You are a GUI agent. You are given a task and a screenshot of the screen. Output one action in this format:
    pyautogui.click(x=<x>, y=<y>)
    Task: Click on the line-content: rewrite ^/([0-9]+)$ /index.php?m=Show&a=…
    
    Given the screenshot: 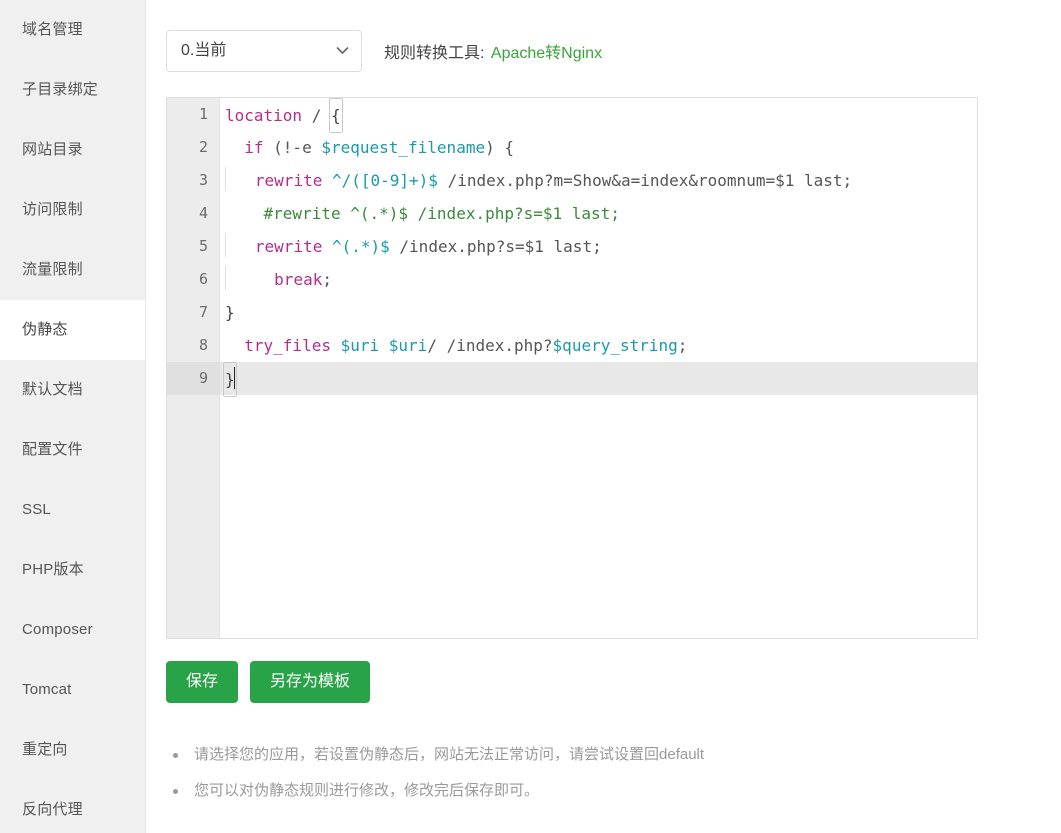 What is the action you would take?
    pyautogui.click(x=598, y=180)
    